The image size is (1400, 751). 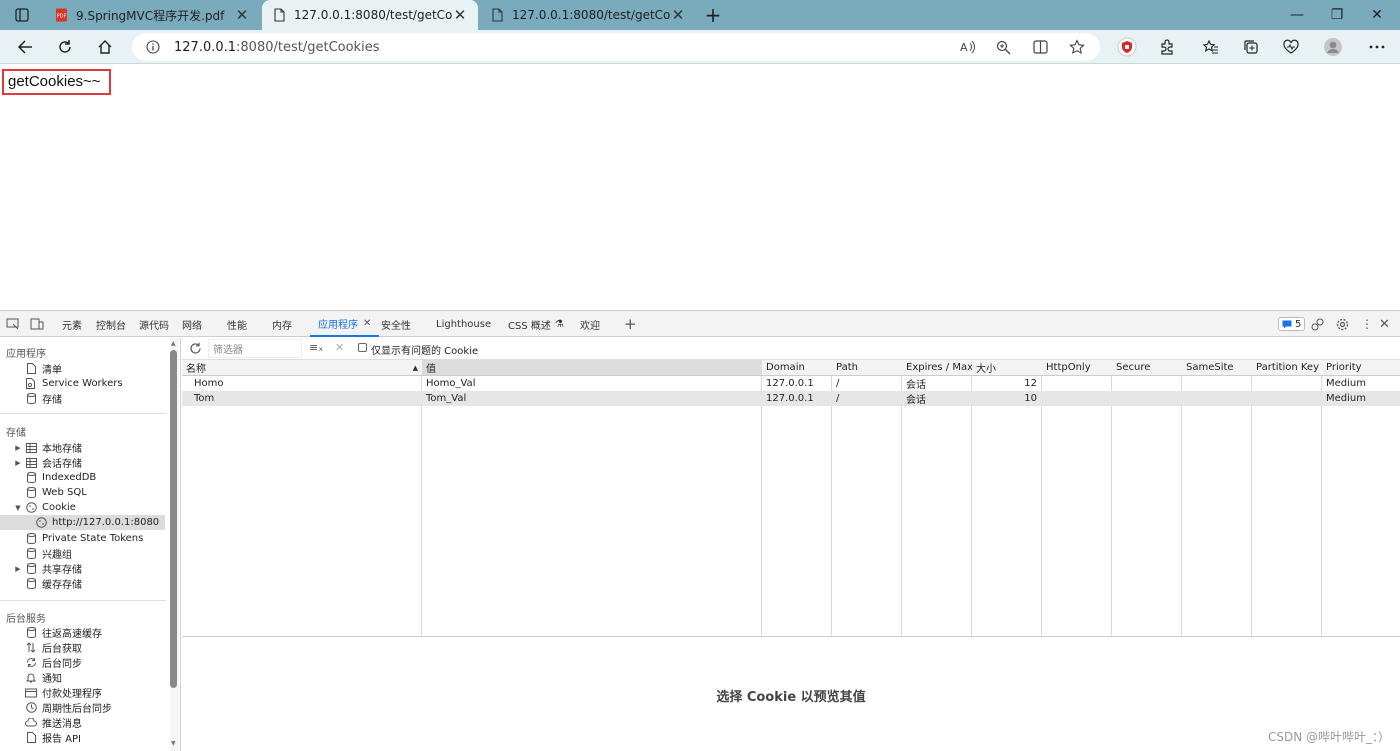 I want to click on split-screen-icon, so click(x=1040, y=47).